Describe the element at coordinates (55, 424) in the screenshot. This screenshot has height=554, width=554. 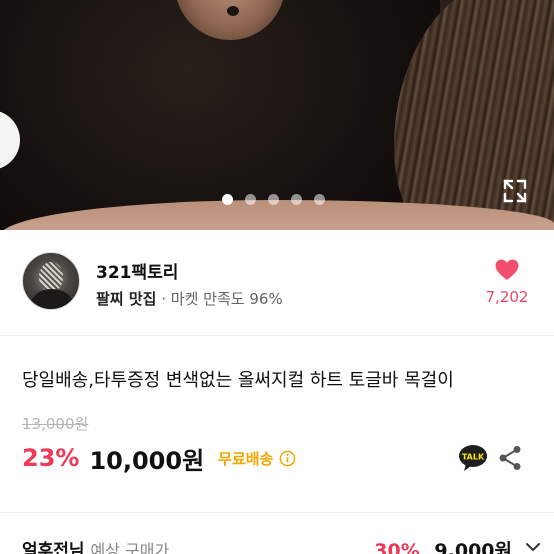
I see `original-price: 13,000원` at that location.